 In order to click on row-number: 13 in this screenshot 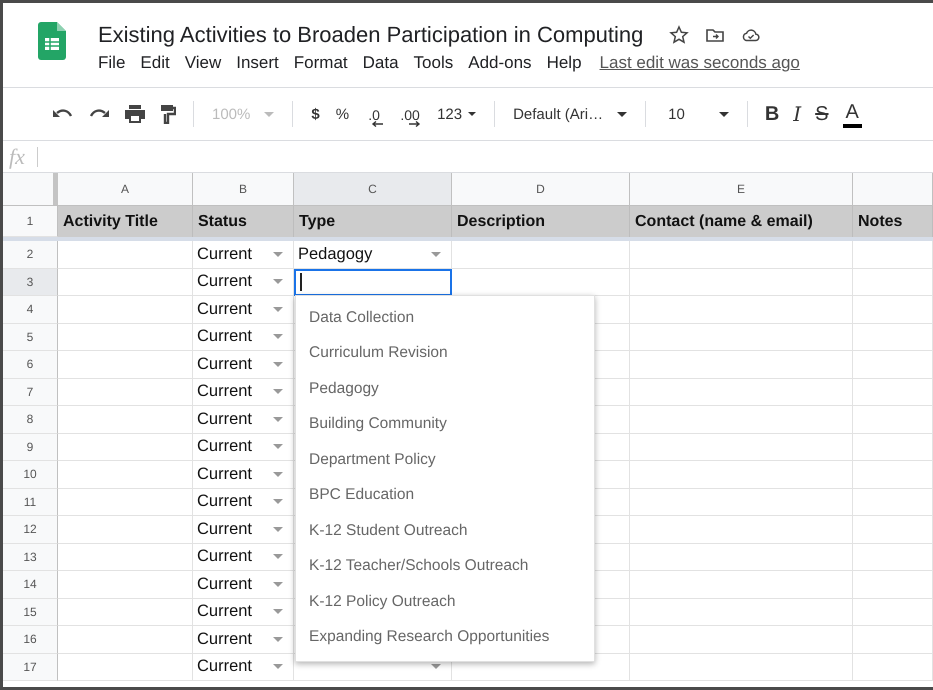, I will do `click(30, 557)`.